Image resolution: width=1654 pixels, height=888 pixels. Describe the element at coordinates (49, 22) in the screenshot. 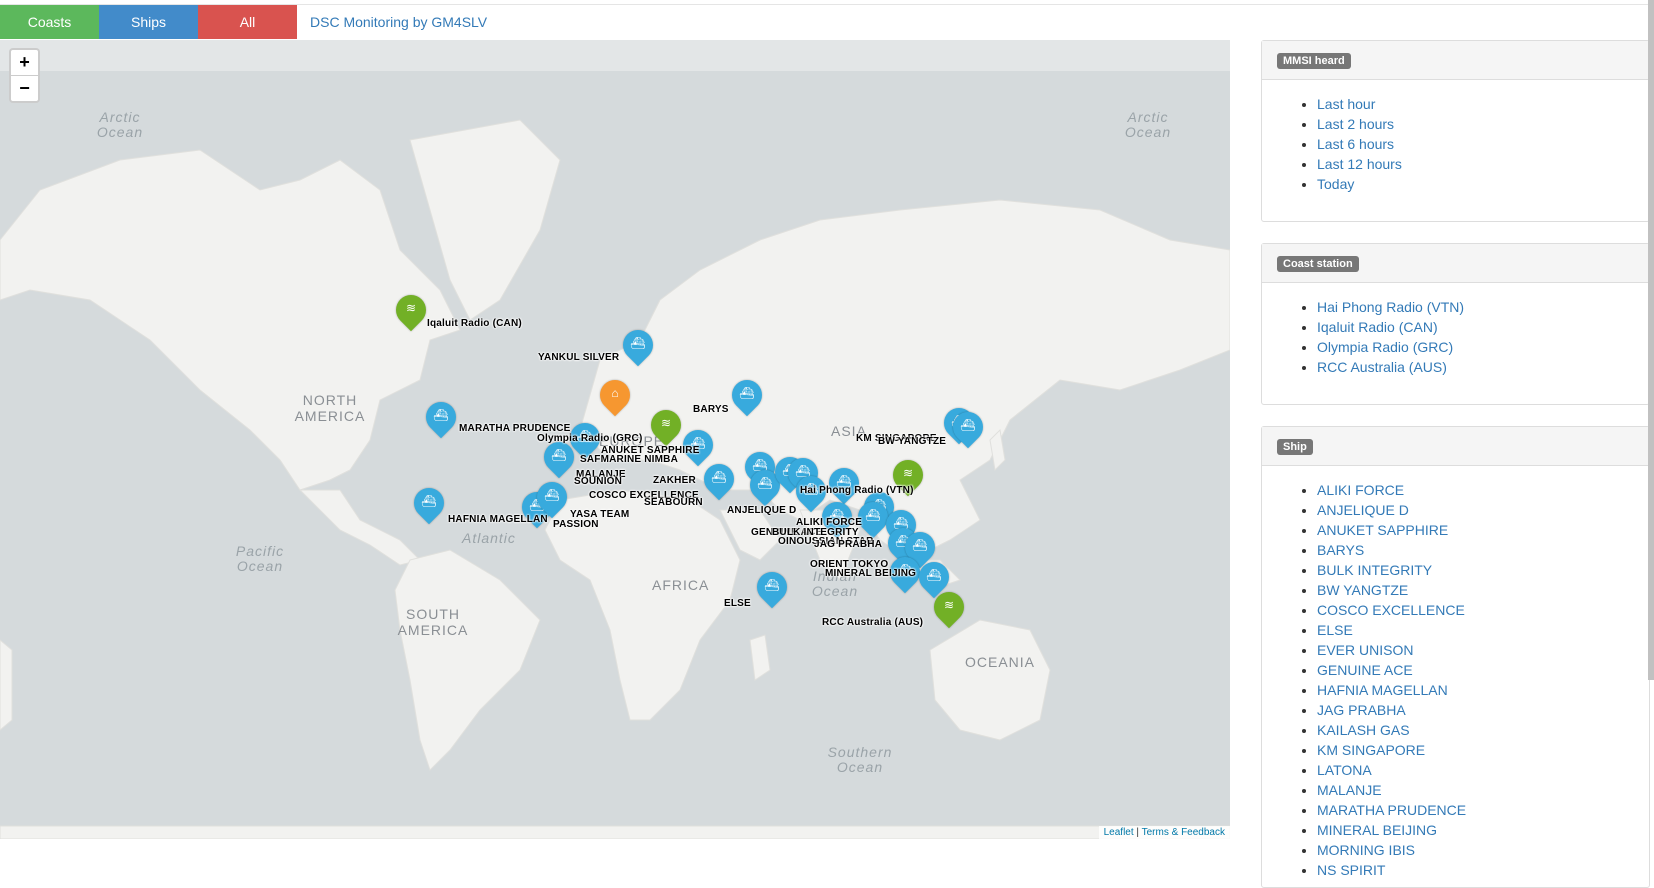

I see `coasts-button: Coasts` at that location.